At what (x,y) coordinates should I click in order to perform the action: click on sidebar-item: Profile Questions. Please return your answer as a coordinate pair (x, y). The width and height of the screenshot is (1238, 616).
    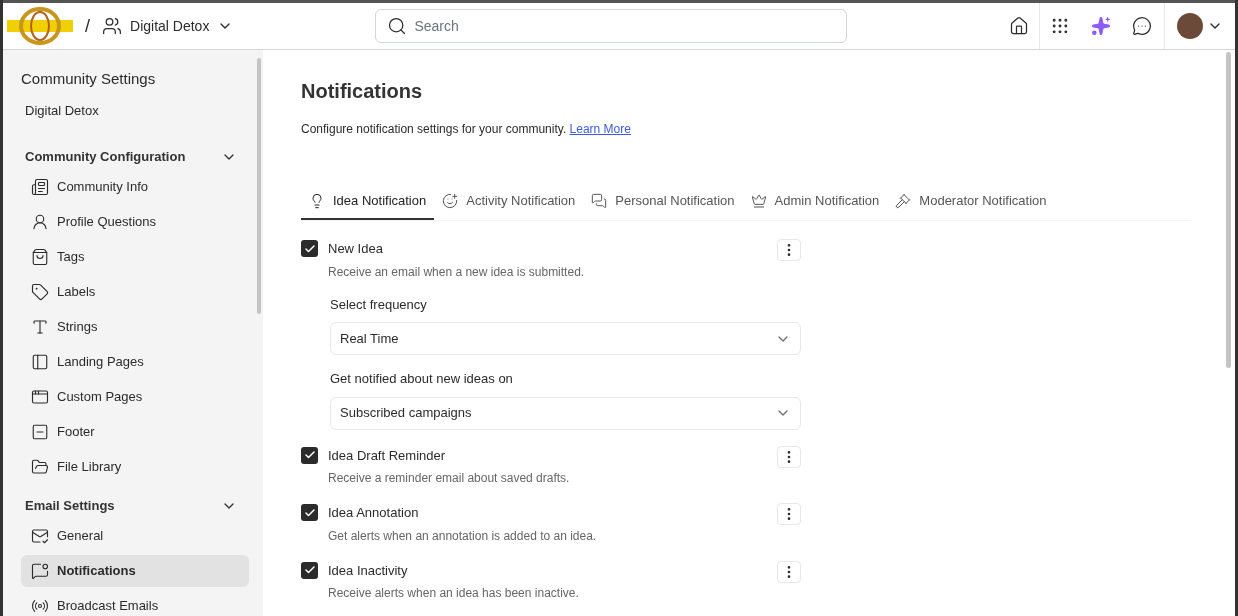
    Looking at the image, I should click on (135, 222).